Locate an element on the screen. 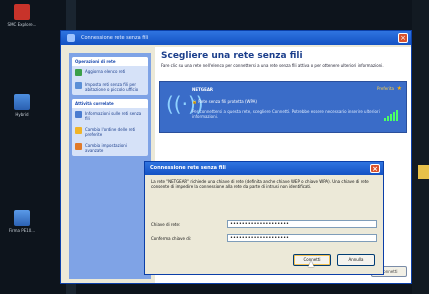 The height and width of the screenshot is (294, 429). desktop-icon: Hybrid is located at coordinates (22, 105).